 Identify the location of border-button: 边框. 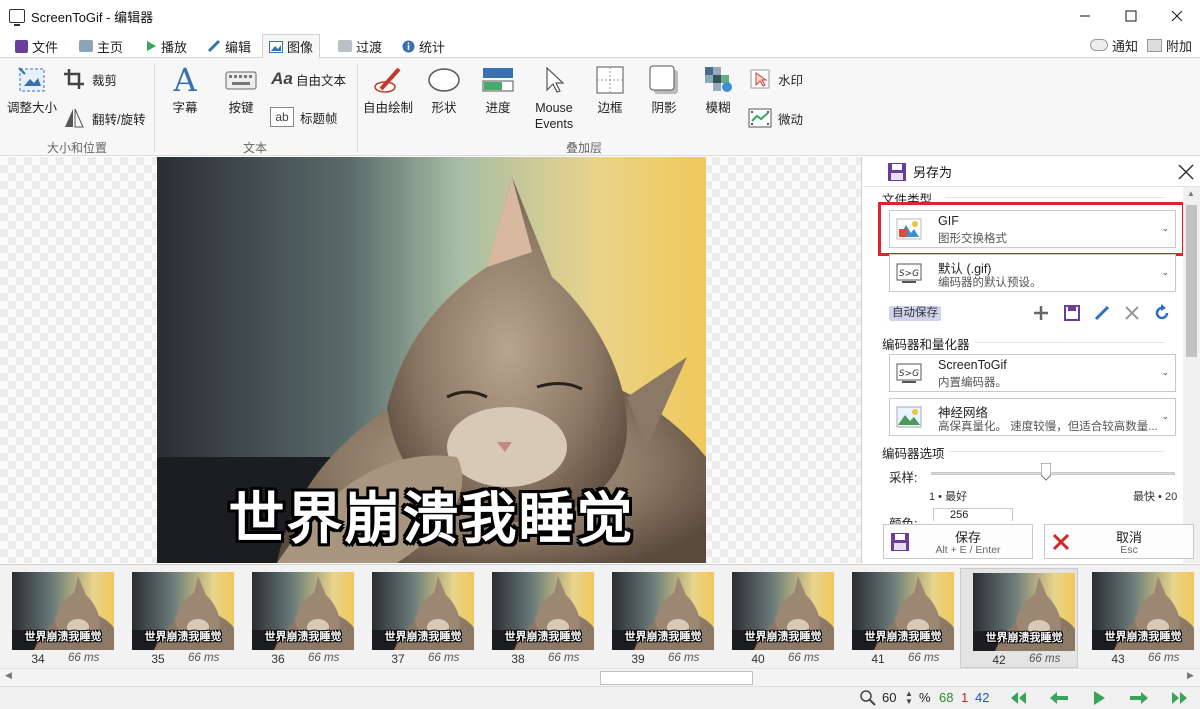
(610, 90).